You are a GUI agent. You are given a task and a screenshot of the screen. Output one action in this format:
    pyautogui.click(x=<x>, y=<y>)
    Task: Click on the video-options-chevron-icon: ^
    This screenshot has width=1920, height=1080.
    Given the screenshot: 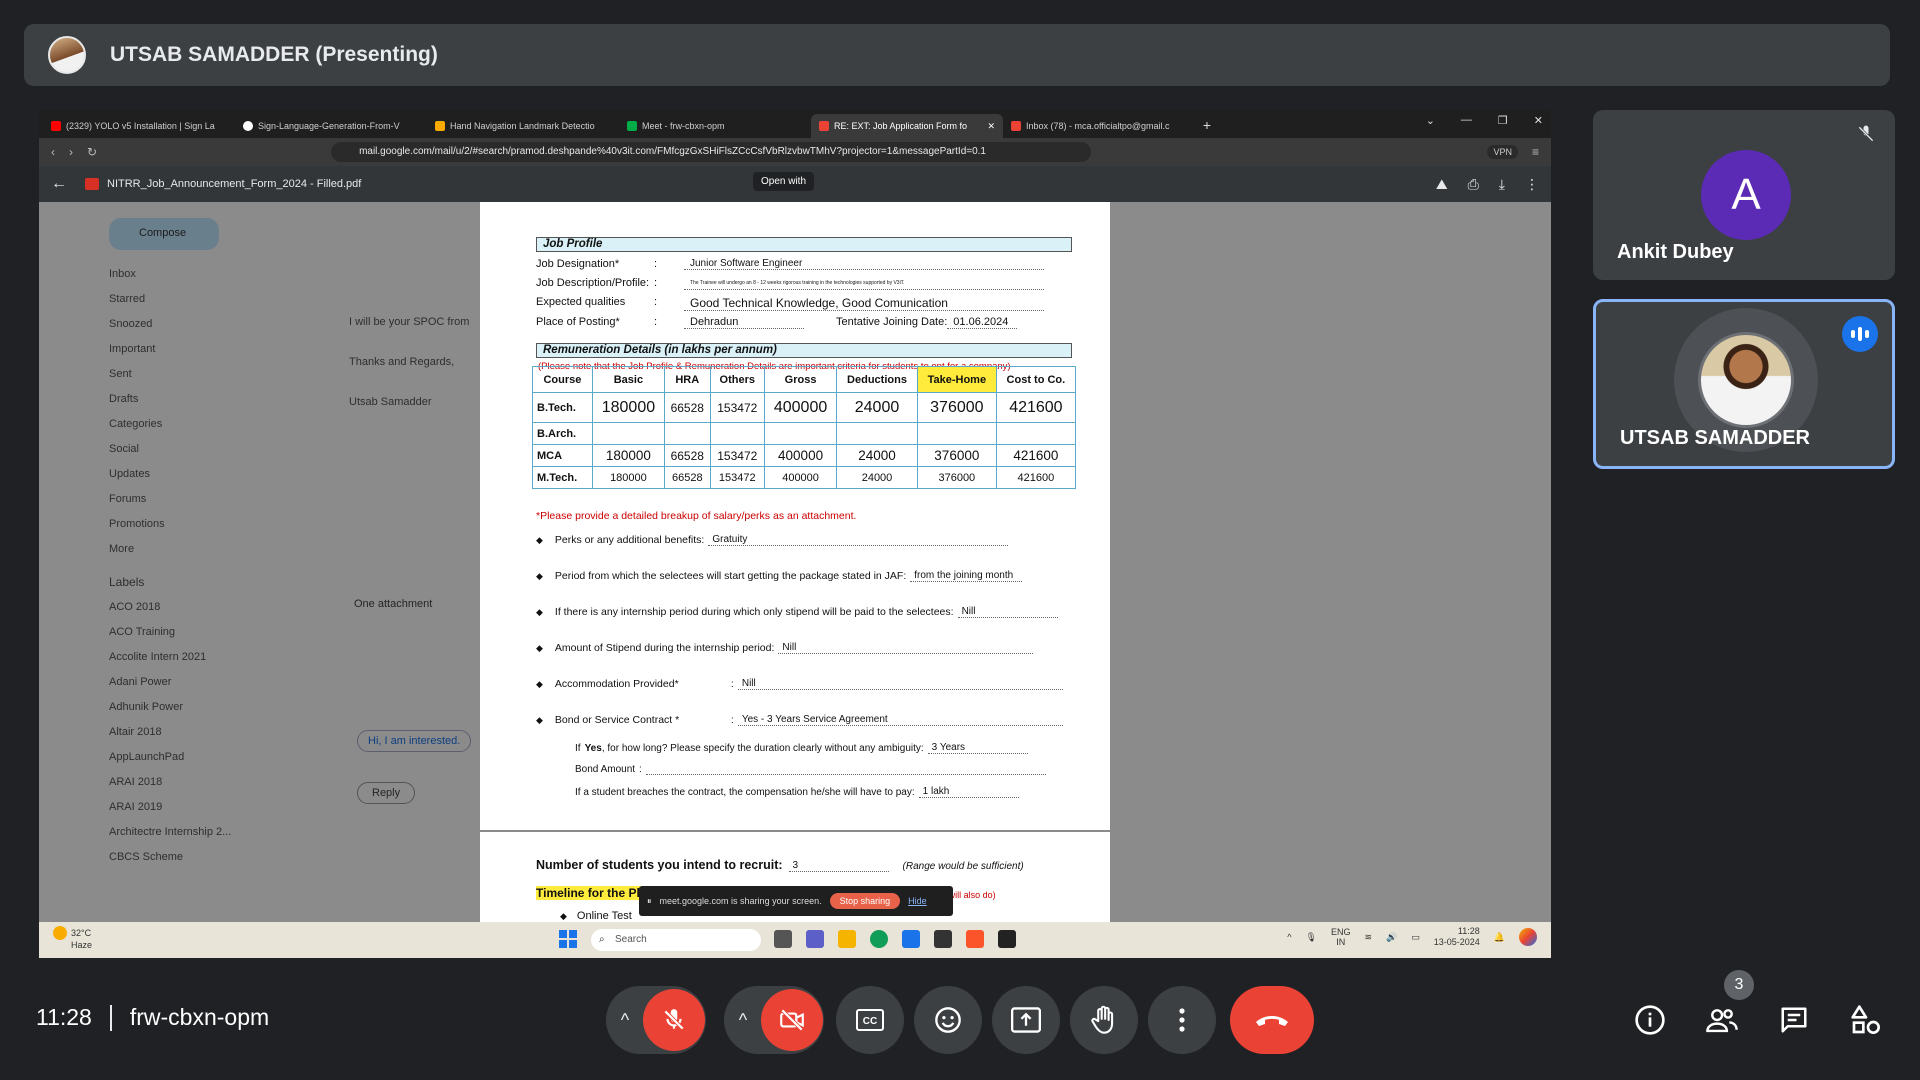 What is the action you would take?
    pyautogui.click(x=743, y=1020)
    